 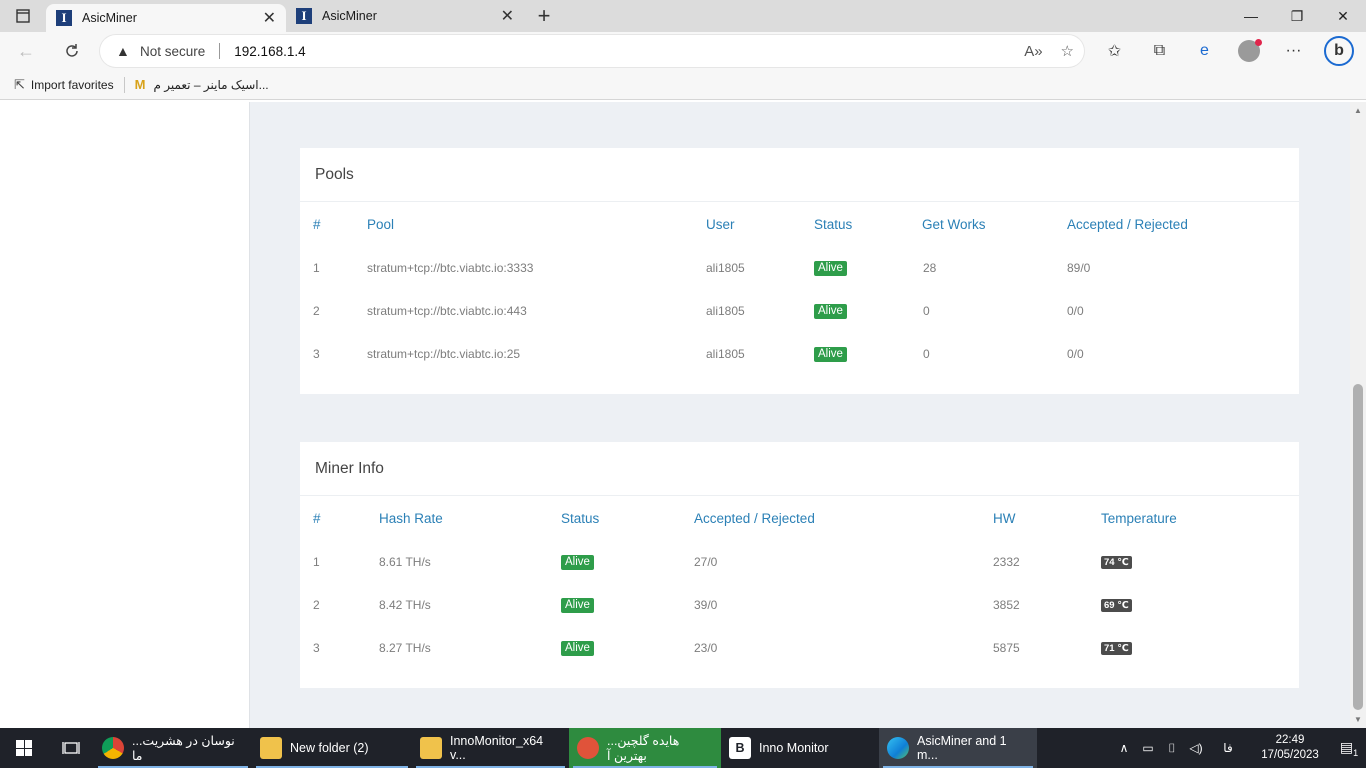 I want to click on pool-url: stratum+tcp://btc.viabtc.io:3333, so click(x=450, y=267).